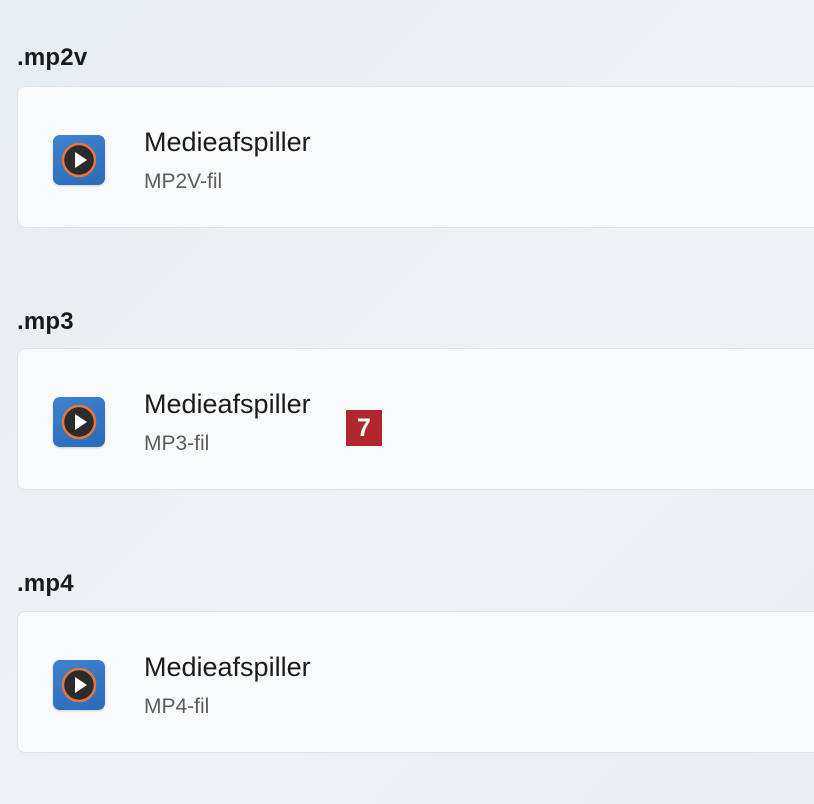 The width and height of the screenshot is (814, 804). I want to click on callout-number-badge: 7, so click(364, 428).